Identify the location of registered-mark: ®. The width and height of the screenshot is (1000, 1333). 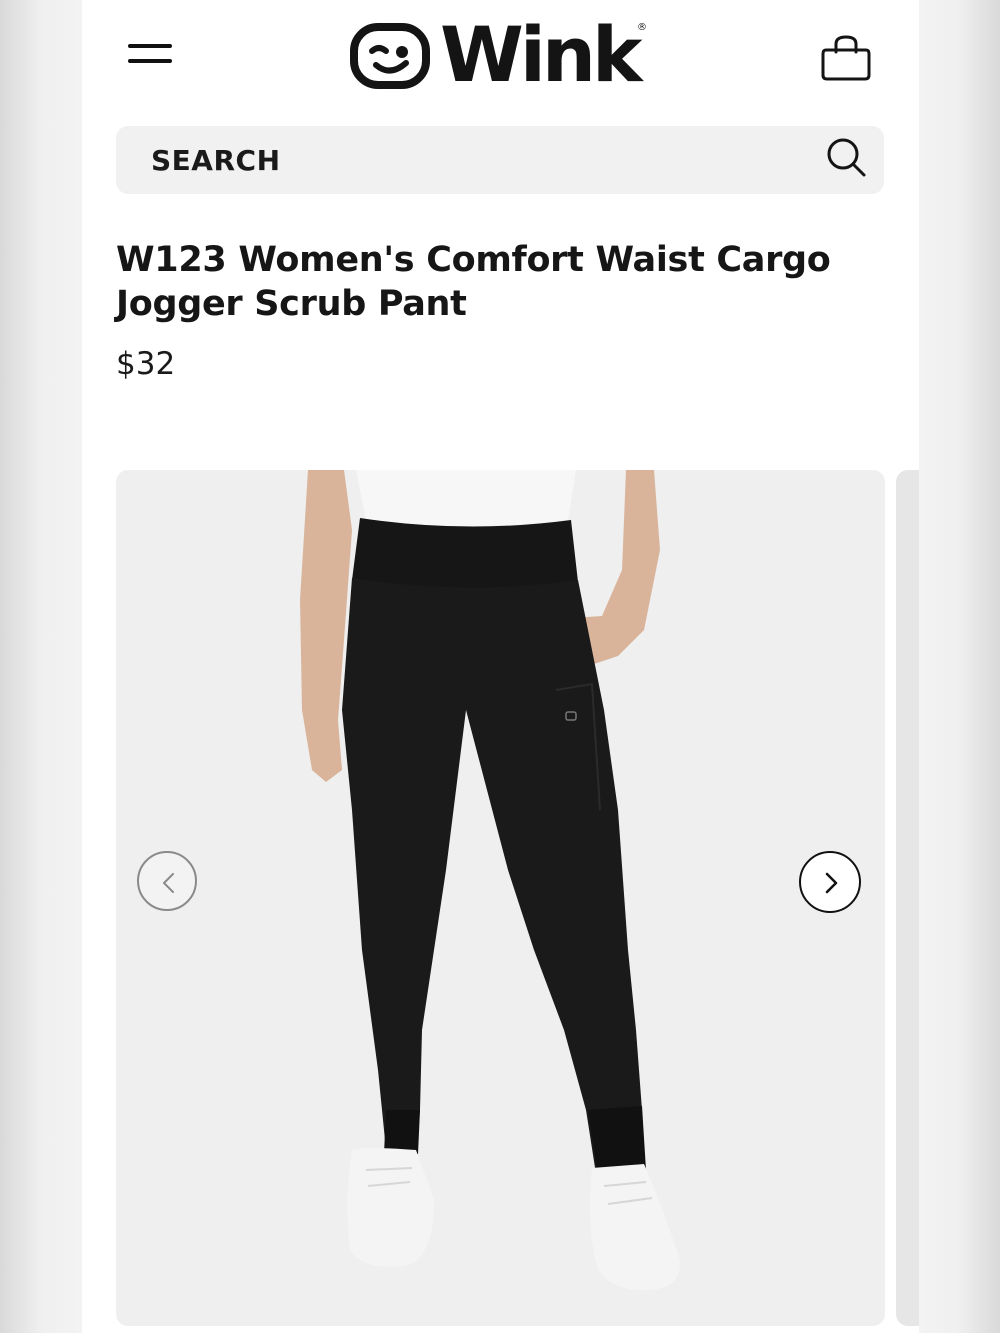
(642, 27).